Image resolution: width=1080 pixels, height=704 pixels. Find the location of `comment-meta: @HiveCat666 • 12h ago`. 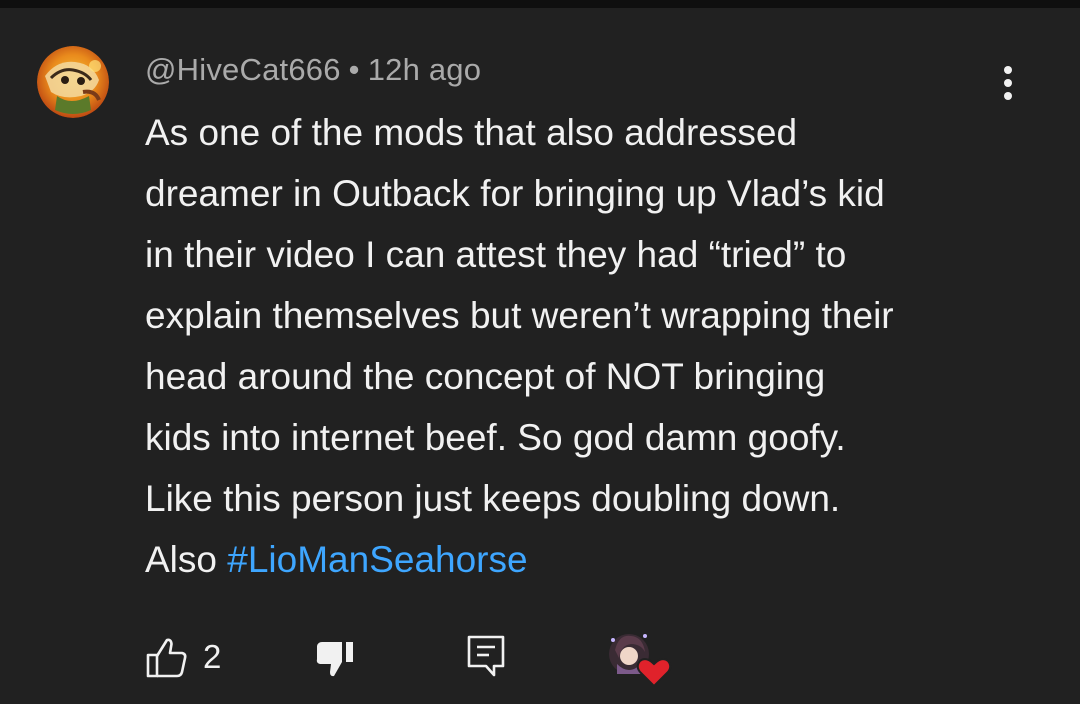

comment-meta: @HiveCat666 • 12h ago is located at coordinates (313, 70).